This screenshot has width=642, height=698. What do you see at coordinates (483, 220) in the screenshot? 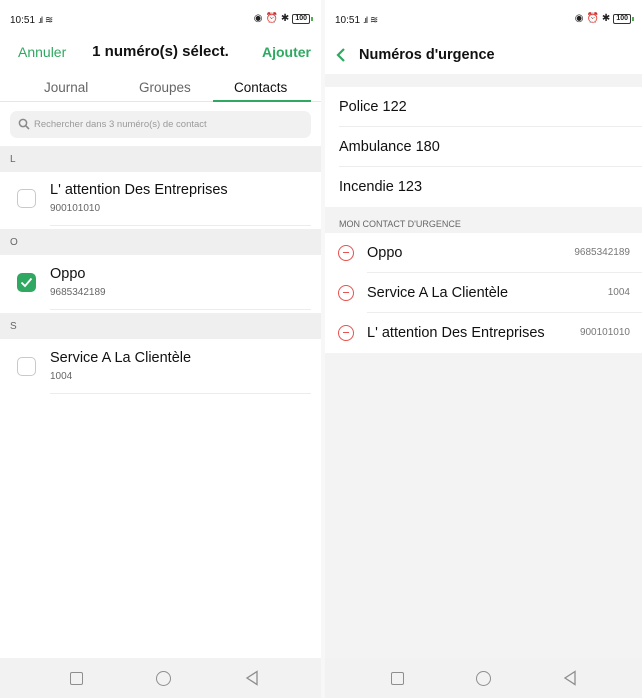
I see `section-header: MON CONTACT D'URGENCE` at bounding box center [483, 220].